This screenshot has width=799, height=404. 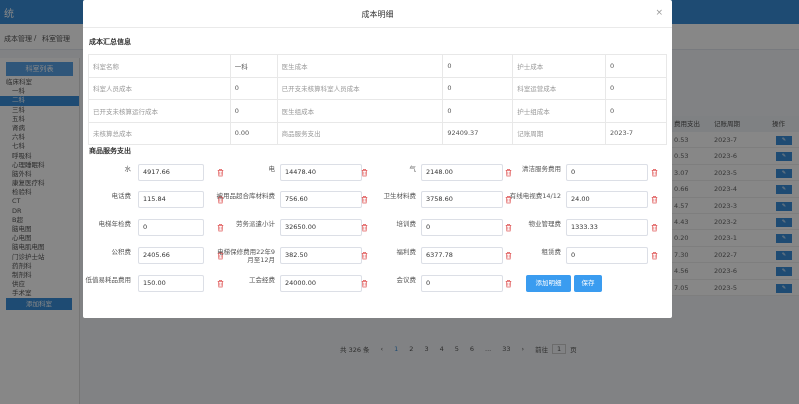 What do you see at coordinates (253, 66) in the screenshot?
I see `summary-value: 一科` at bounding box center [253, 66].